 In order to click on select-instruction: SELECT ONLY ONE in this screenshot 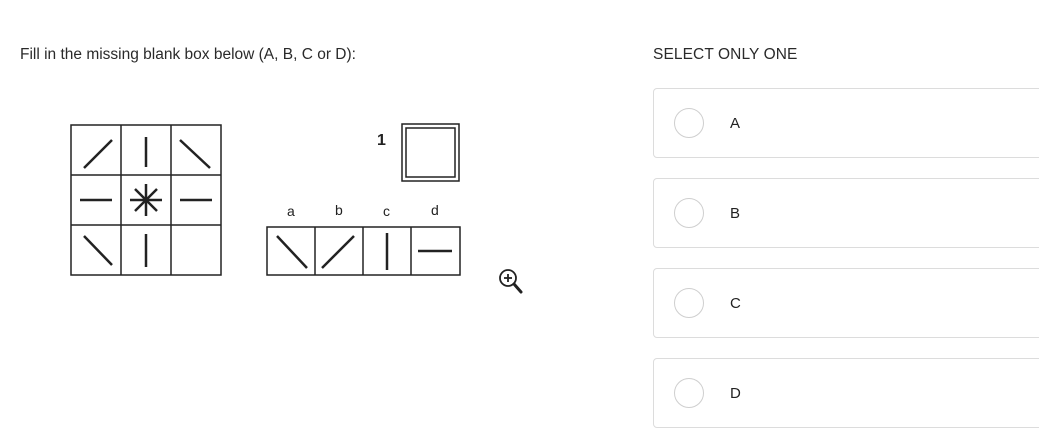, I will do `click(725, 54)`.